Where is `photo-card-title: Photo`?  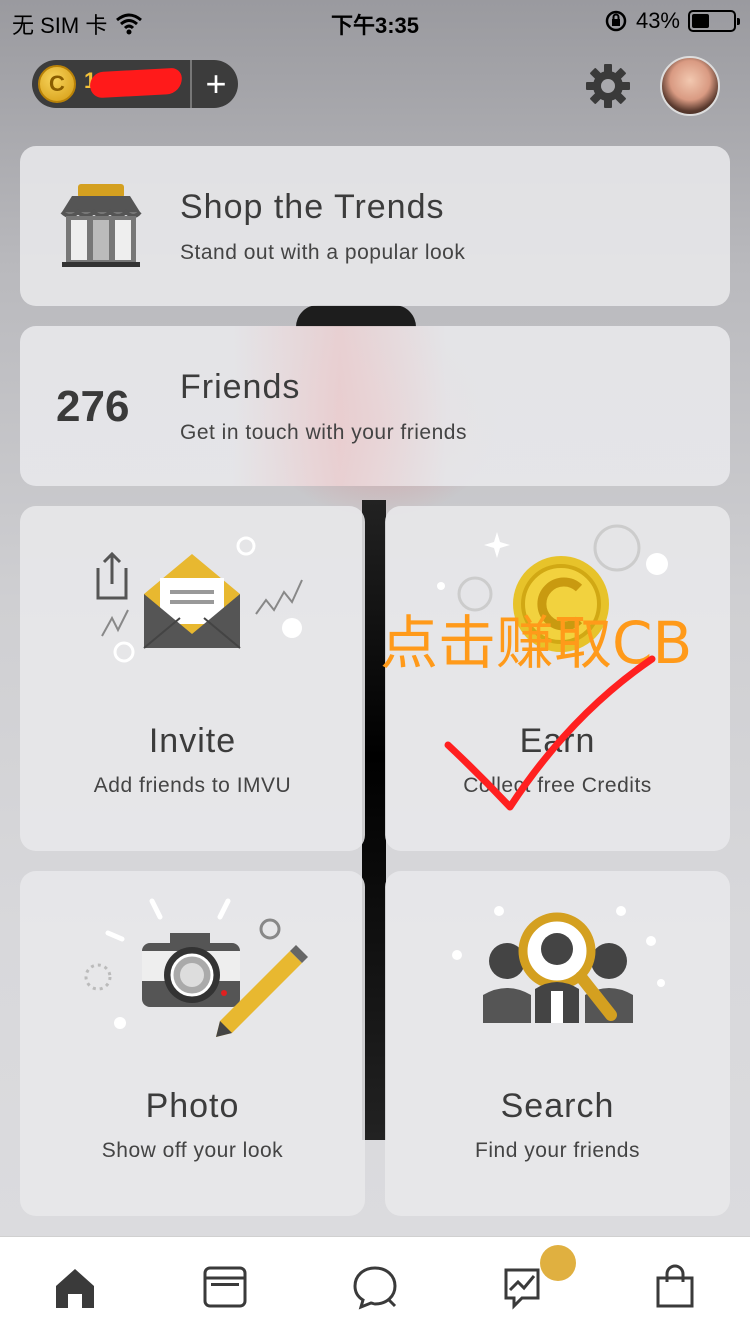 photo-card-title: Photo is located at coordinates (192, 1106).